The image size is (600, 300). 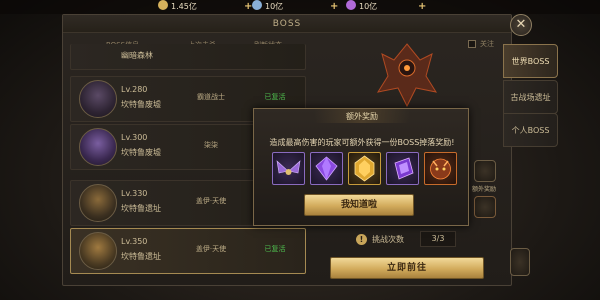 I want to click on close-button: ✕, so click(x=521, y=25).